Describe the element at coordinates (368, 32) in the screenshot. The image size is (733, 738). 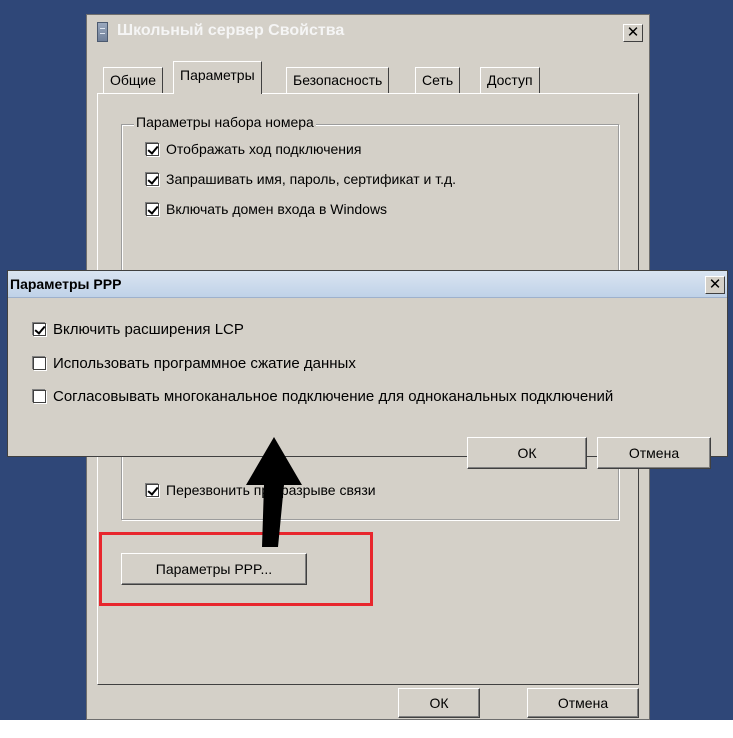
I see `title-bar: Школьный сервер Свойства ✕` at that location.